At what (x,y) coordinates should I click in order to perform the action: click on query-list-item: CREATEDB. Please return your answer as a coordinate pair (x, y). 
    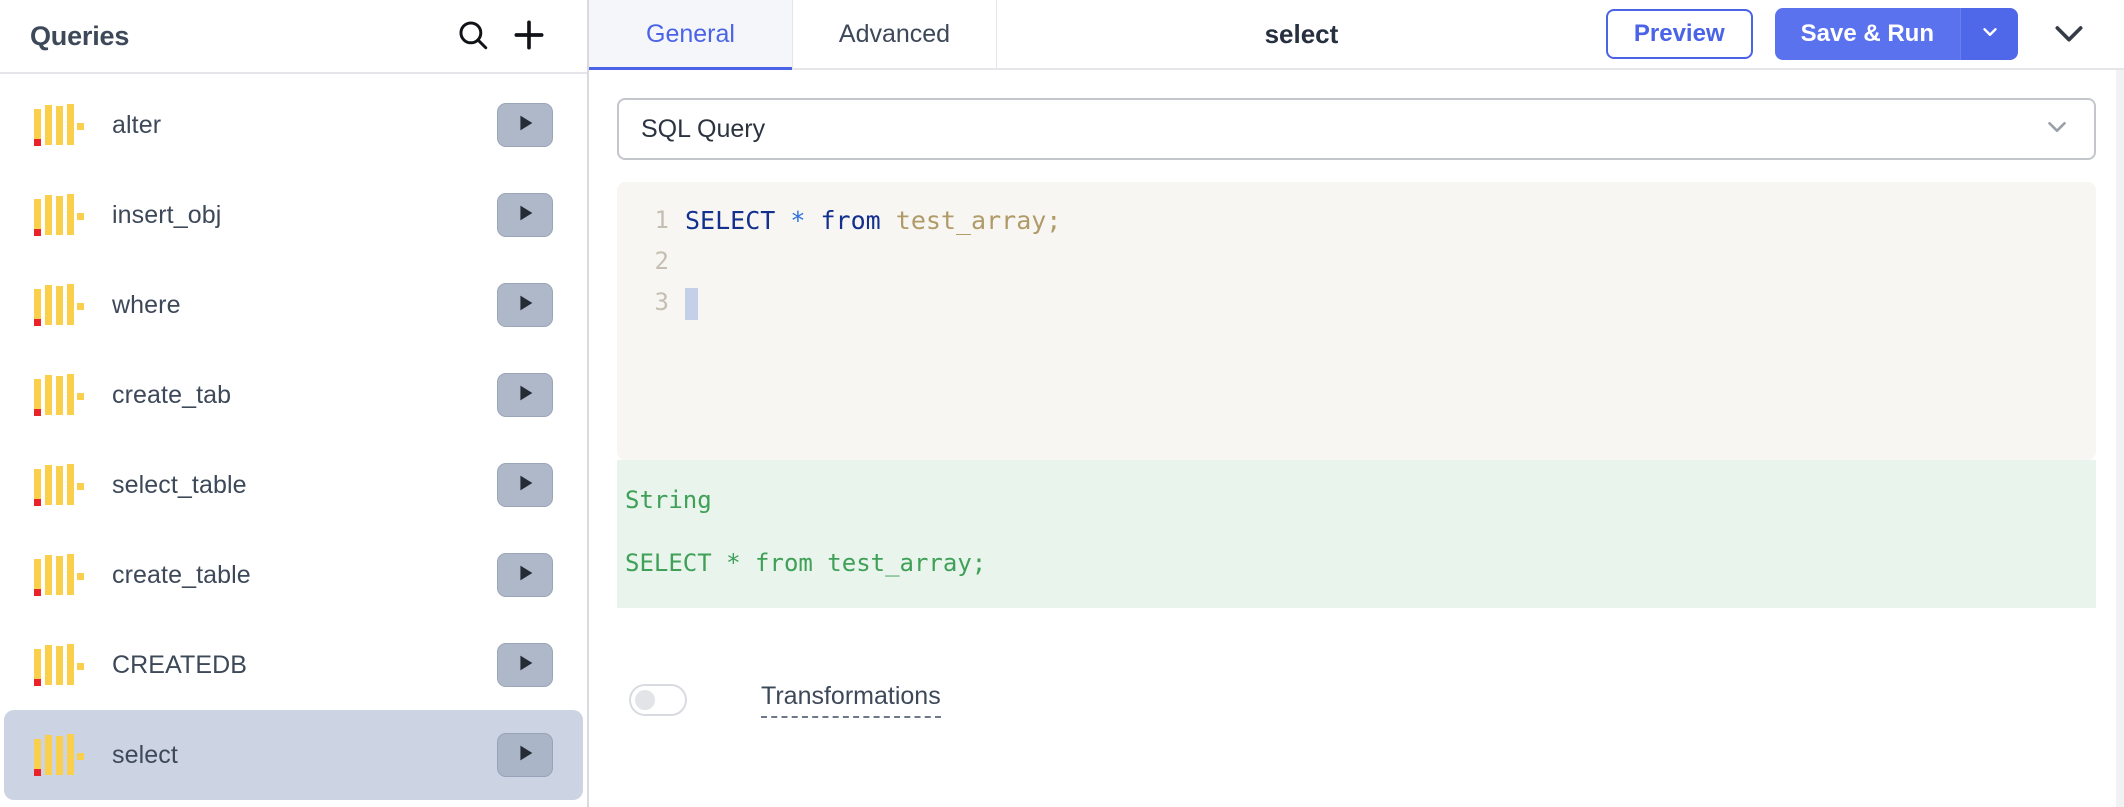
    Looking at the image, I should click on (293, 665).